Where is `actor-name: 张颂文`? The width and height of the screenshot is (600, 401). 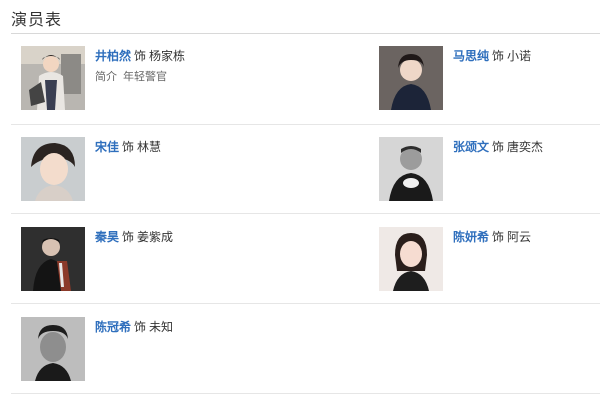
actor-name: 张颂文 is located at coordinates (471, 147).